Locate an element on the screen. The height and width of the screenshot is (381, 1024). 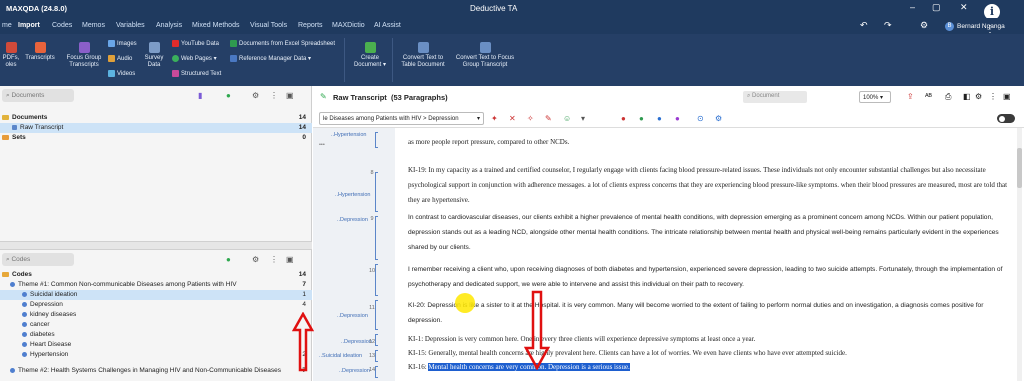
tree-code-hypertension: Hypertension 2 is located at coordinates (156, 355).